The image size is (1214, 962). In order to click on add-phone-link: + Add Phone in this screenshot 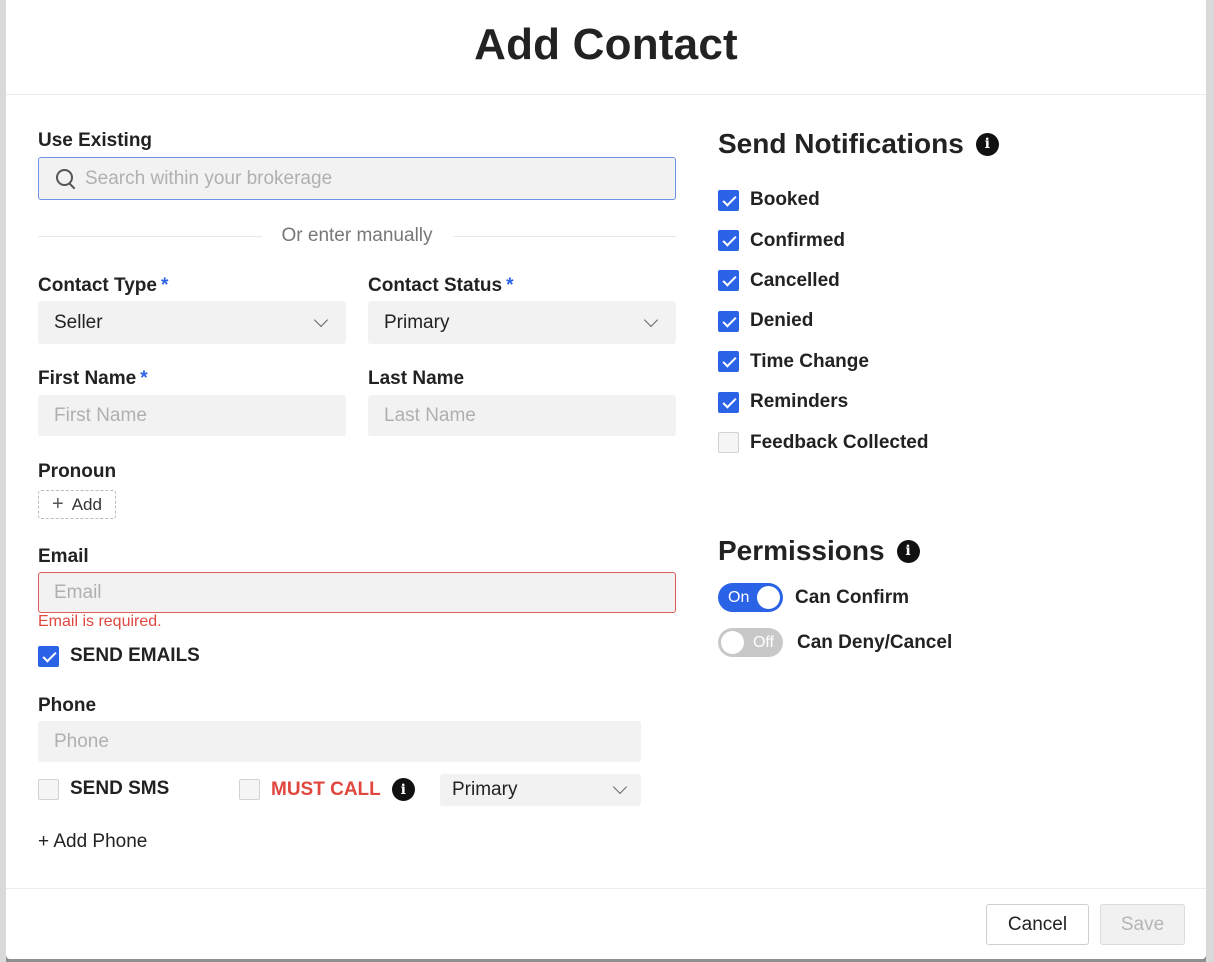, I will do `click(92, 842)`.